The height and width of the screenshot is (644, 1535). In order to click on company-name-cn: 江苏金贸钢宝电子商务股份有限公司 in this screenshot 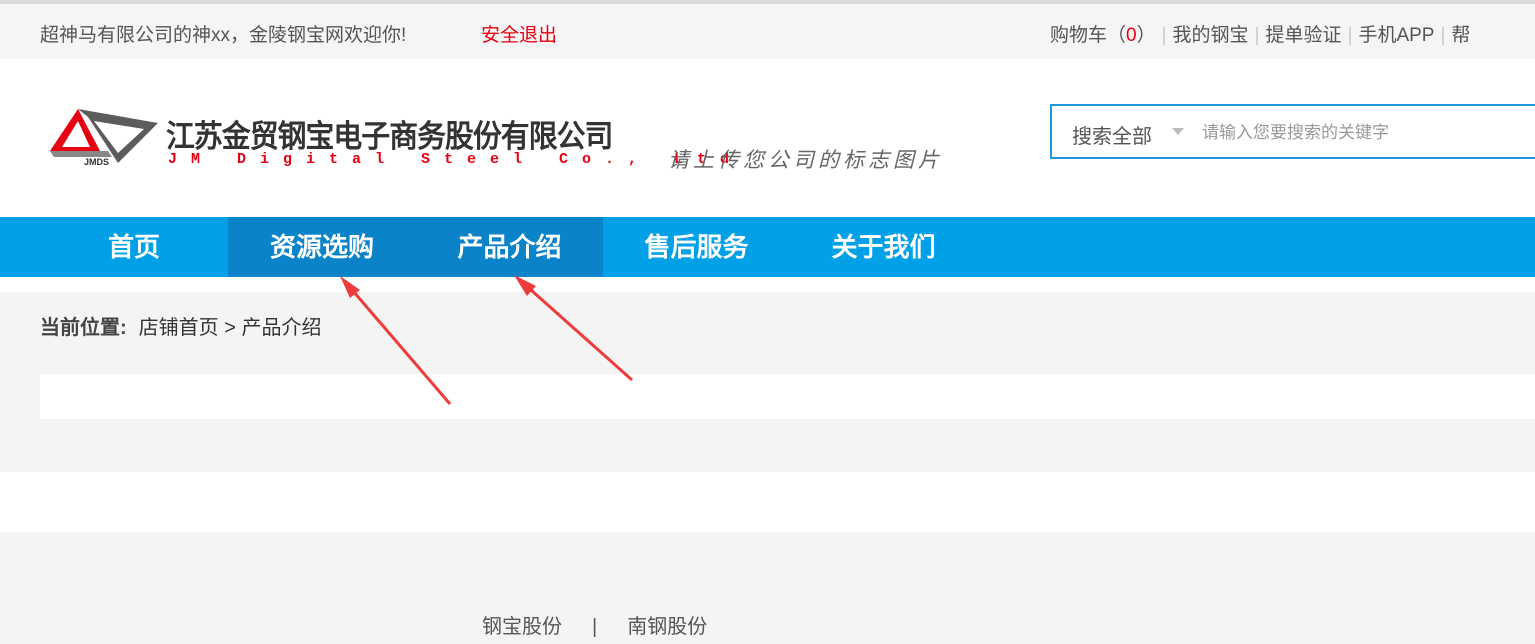, I will do `click(389, 137)`.